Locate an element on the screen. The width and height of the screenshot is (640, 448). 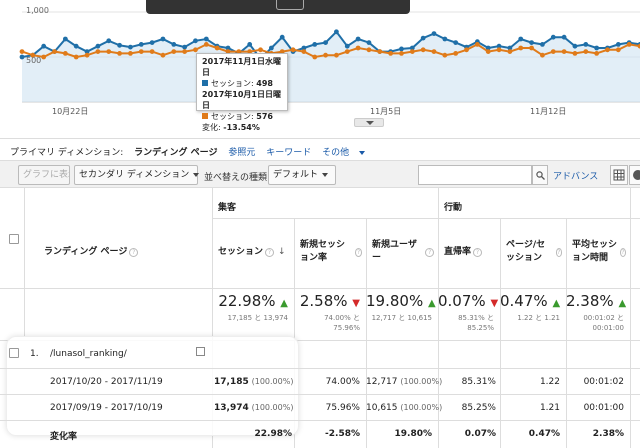
pie-view-button is located at coordinates (634, 175).